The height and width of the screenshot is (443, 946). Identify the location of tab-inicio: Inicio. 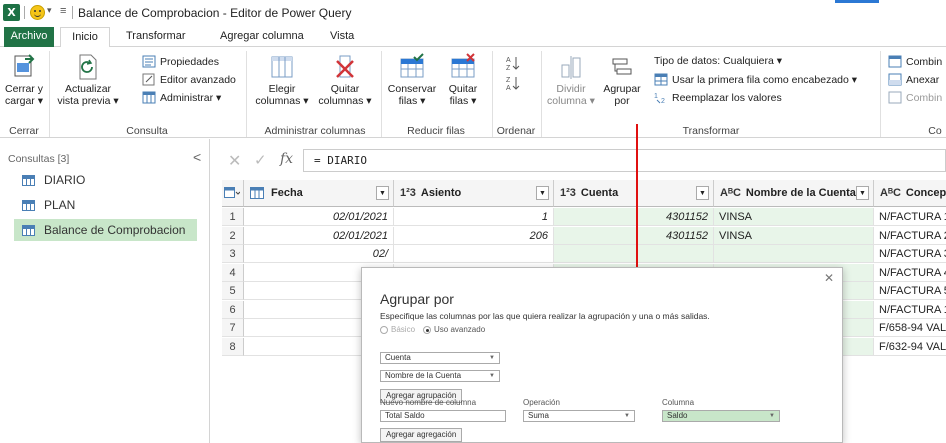
(85, 37).